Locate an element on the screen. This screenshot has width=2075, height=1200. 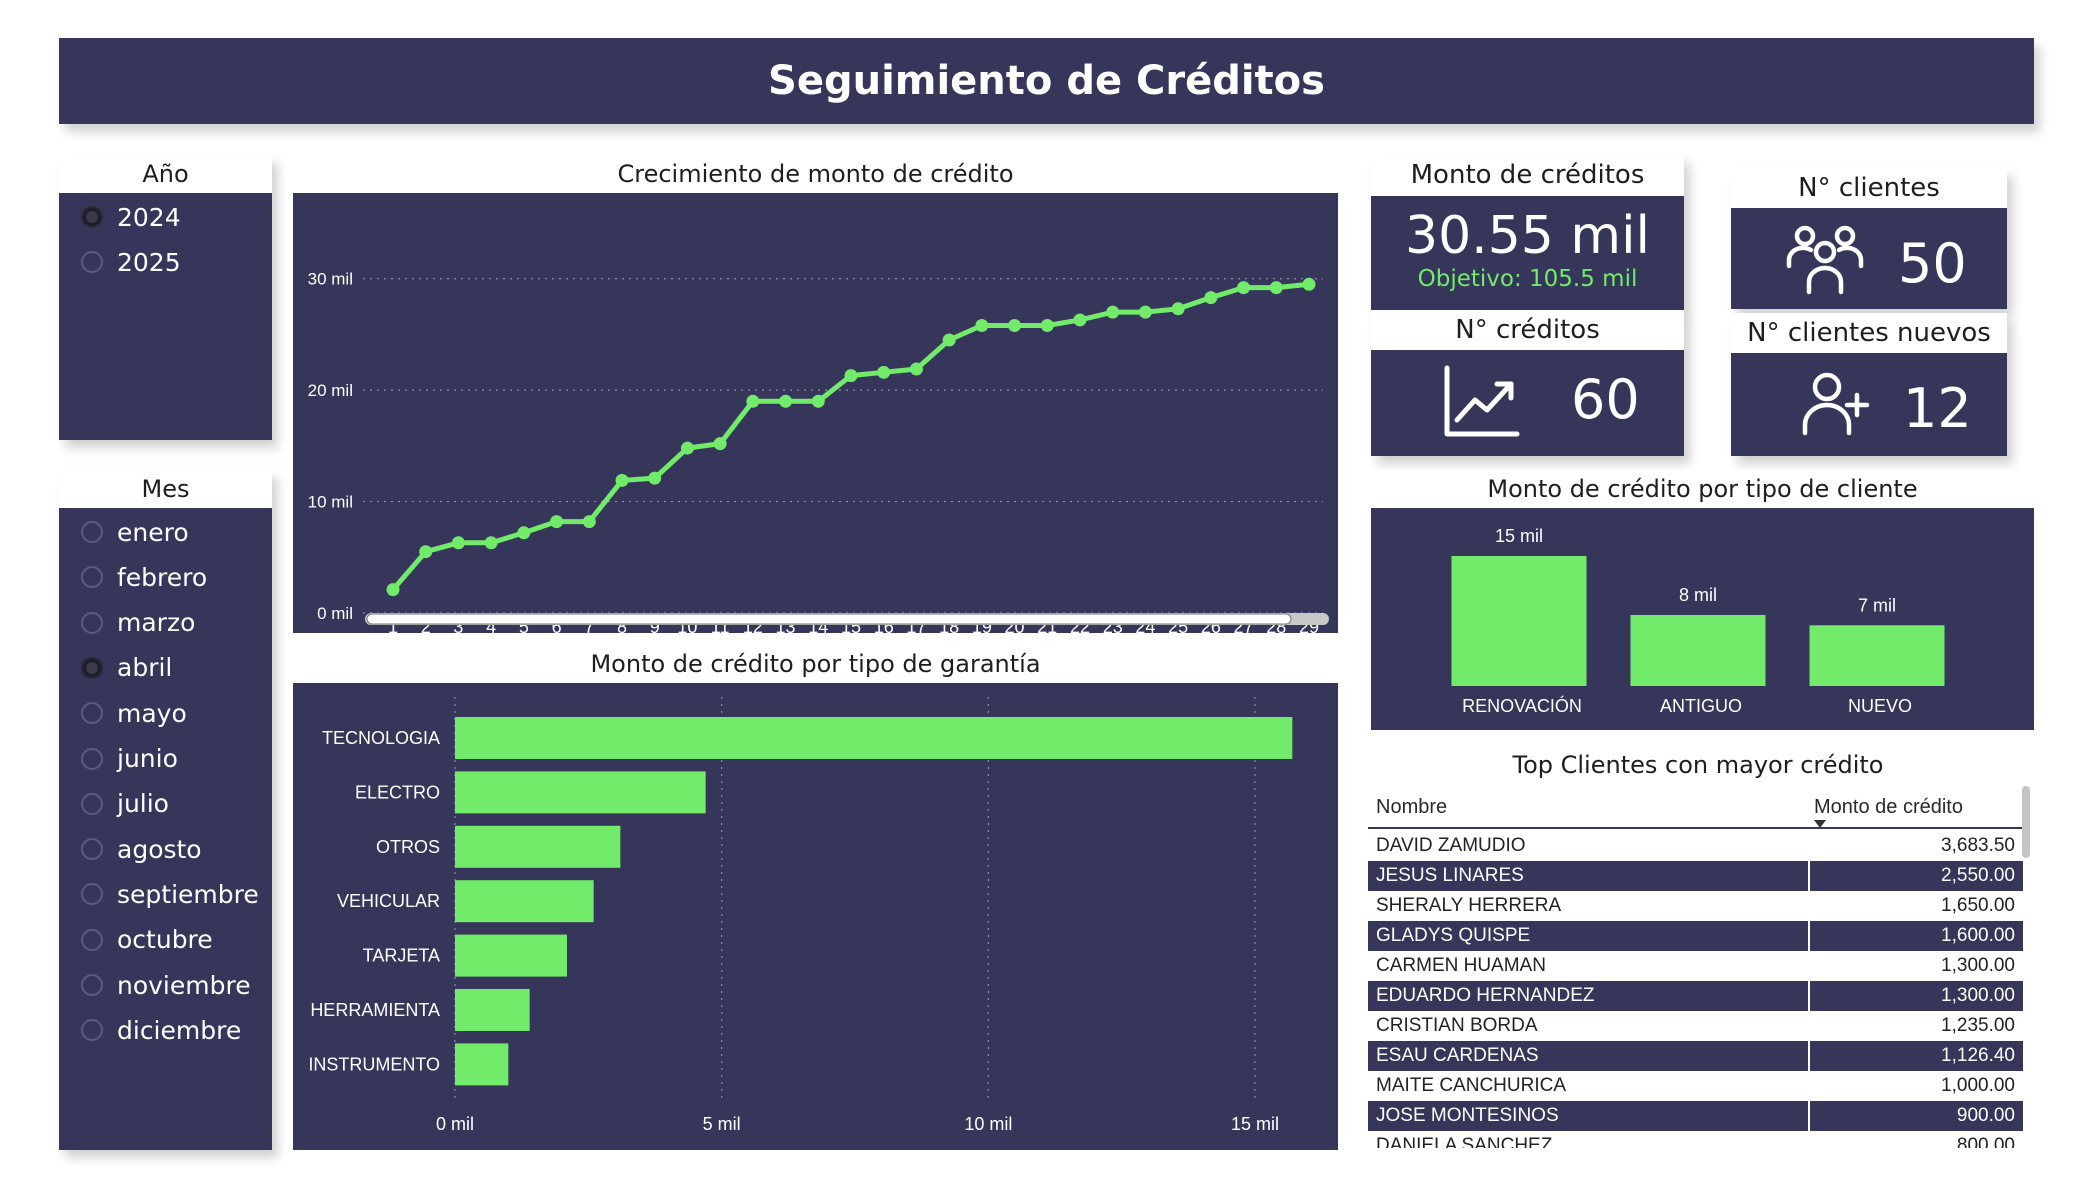
table-row: DANIELA SANCHEZ 800.00 is located at coordinates (1695, 1139).